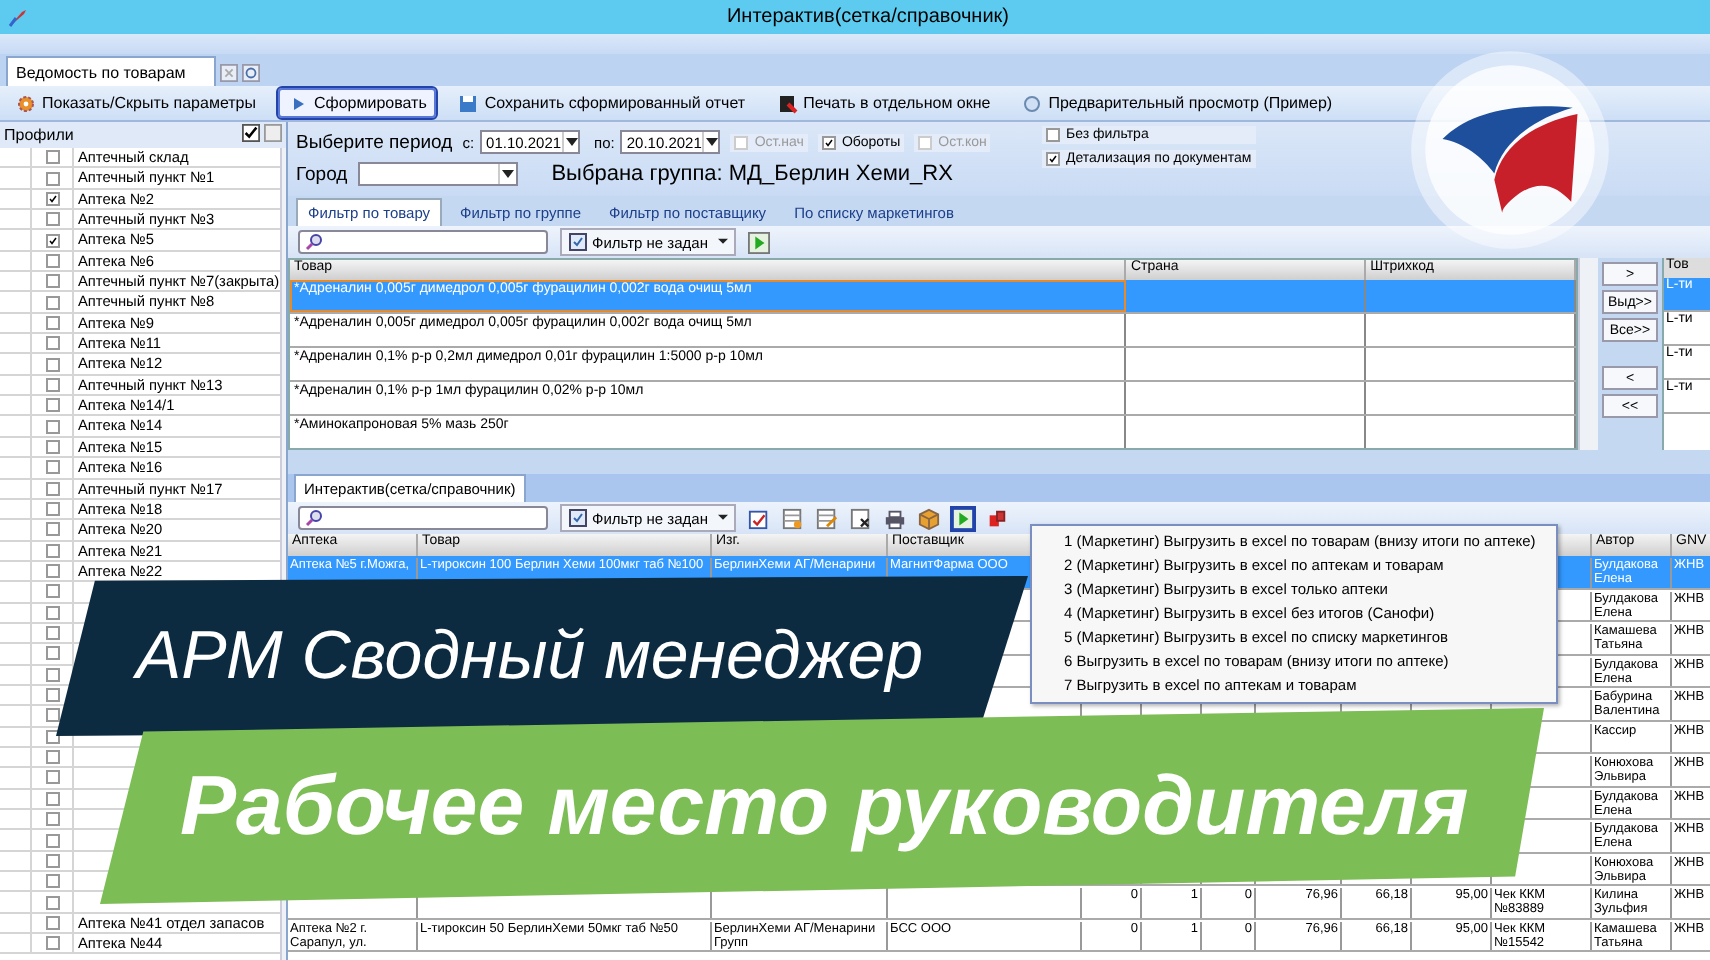 The height and width of the screenshot is (960, 1710). What do you see at coordinates (250, 73) in the screenshot?
I see `new-tab-icon` at bounding box center [250, 73].